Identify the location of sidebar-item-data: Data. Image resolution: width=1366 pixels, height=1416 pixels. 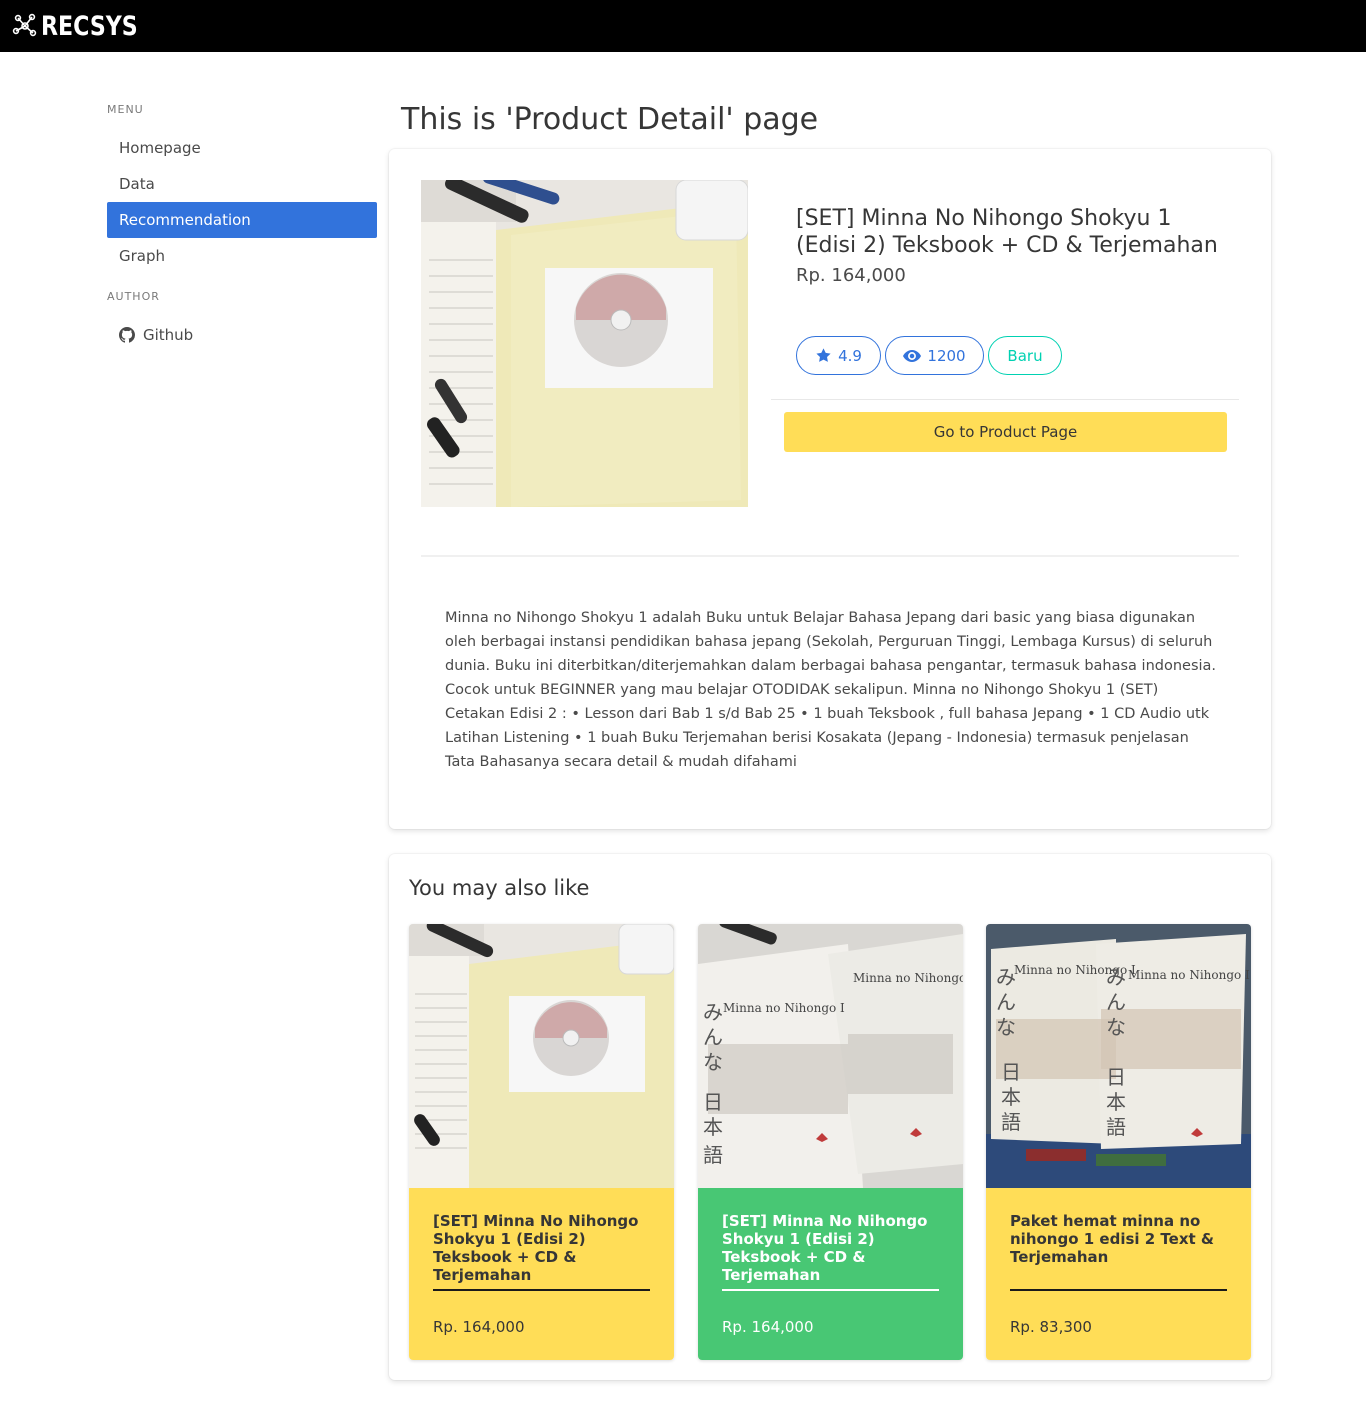
(242, 184).